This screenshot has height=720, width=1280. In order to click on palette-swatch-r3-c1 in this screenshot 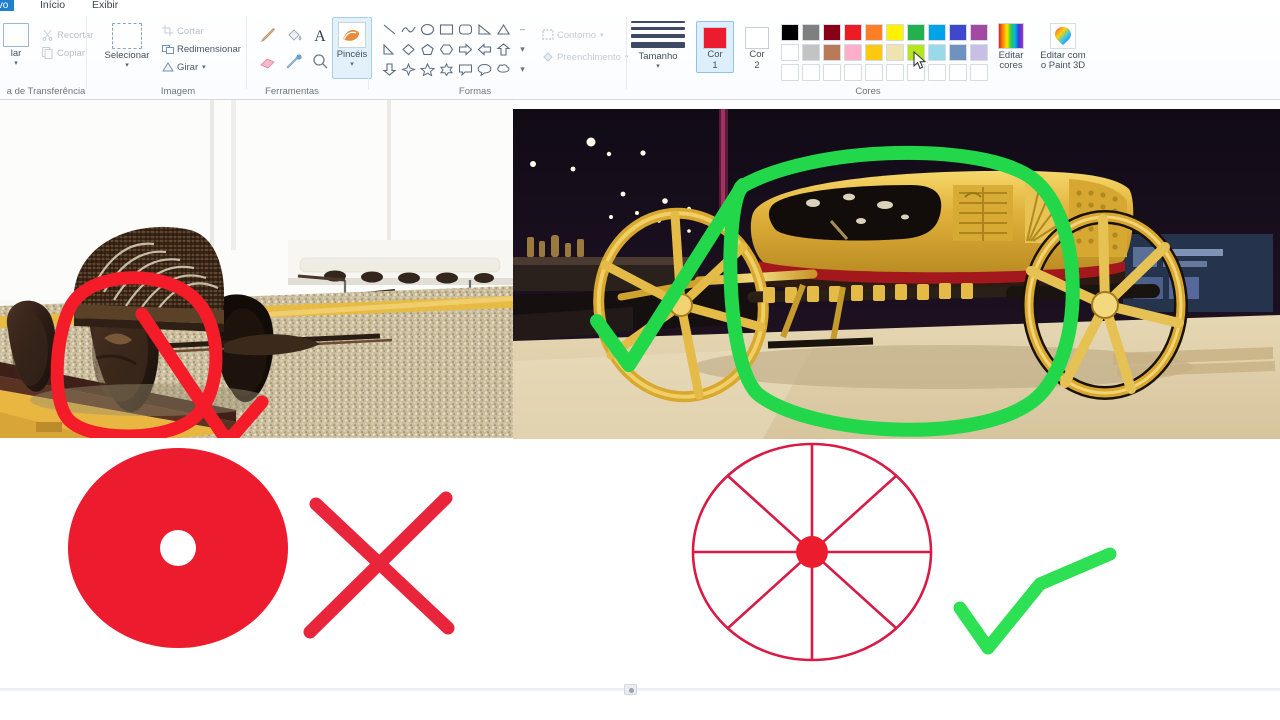, I will do `click(790, 72)`.